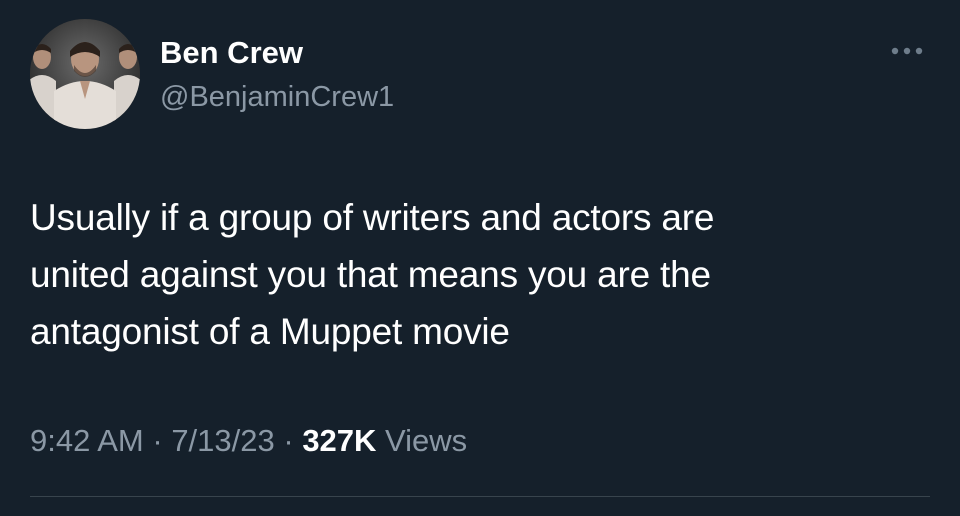  I want to click on author-display-name: Ben Crew, so click(231, 53).